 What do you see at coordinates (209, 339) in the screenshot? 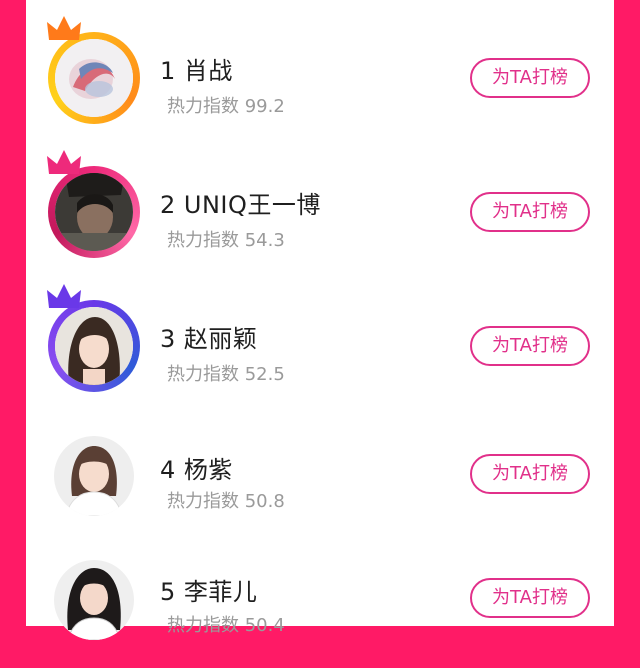
I see `rank-name: 3 赵丽颖` at bounding box center [209, 339].